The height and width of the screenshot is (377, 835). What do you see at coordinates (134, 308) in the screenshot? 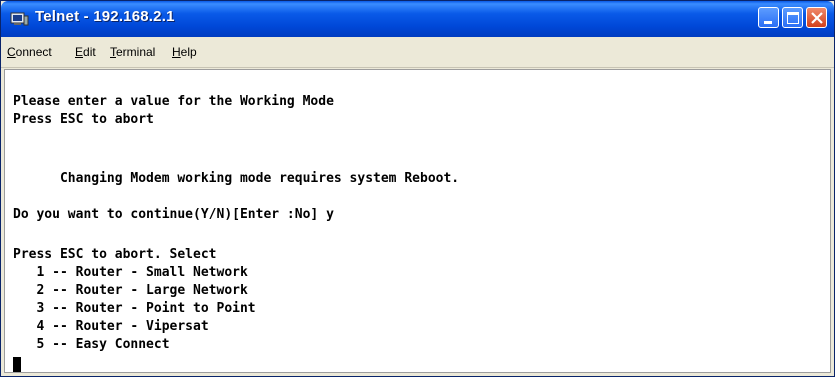
I see `terminal-line: 3 -- Router - Point to Point` at bounding box center [134, 308].